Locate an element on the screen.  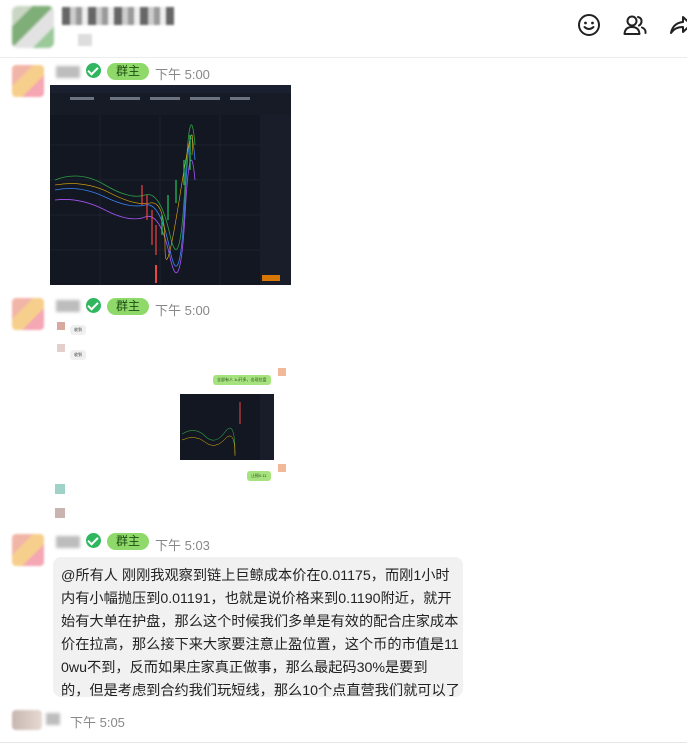
message-line: 的，但是考虑到合约我们玩短线，那么10个点直营我们就可以了 is located at coordinates (260, 691).